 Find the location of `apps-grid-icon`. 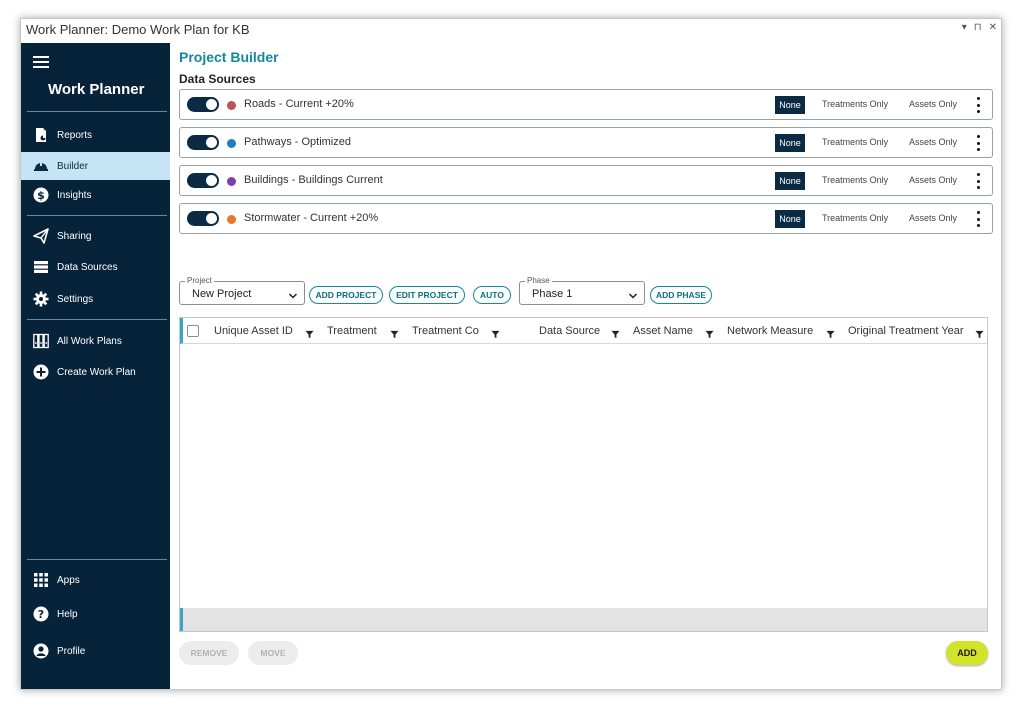

apps-grid-icon is located at coordinates (41, 580).